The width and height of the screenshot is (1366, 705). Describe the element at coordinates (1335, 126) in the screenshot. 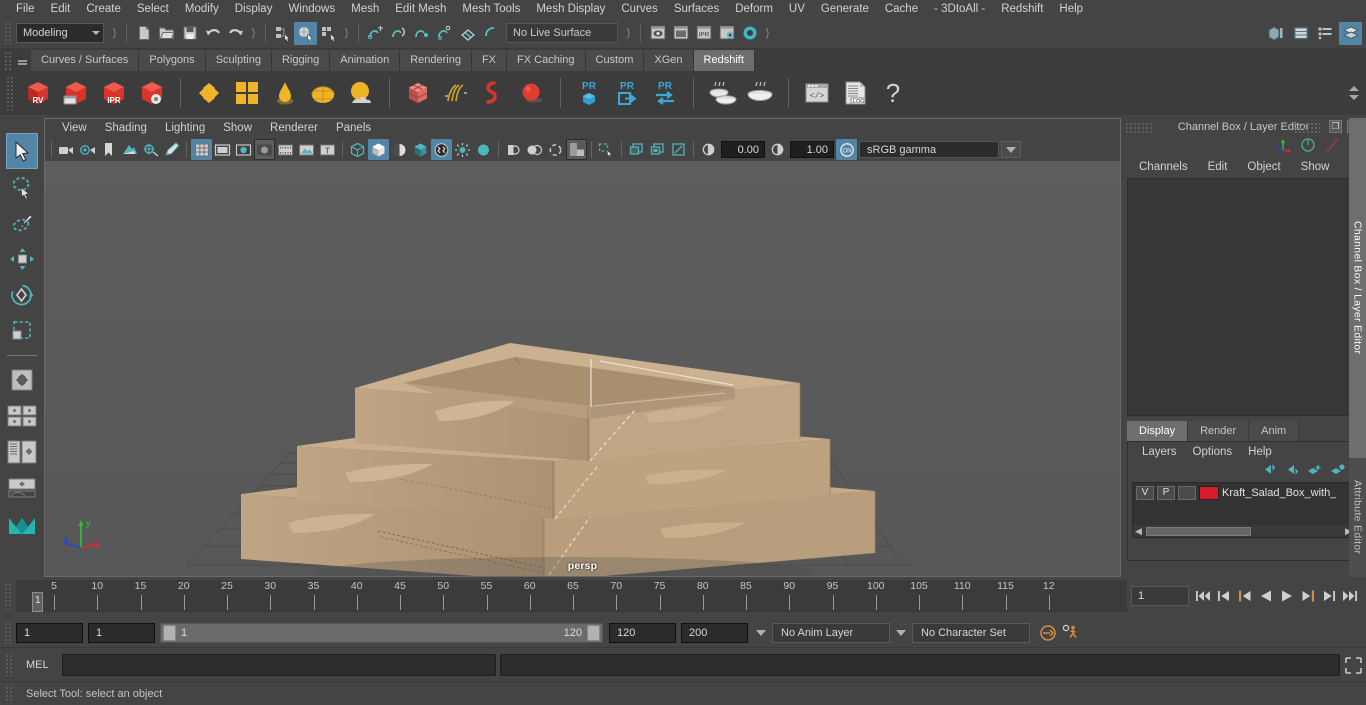

I see `panel-restore-button: ❐` at that location.